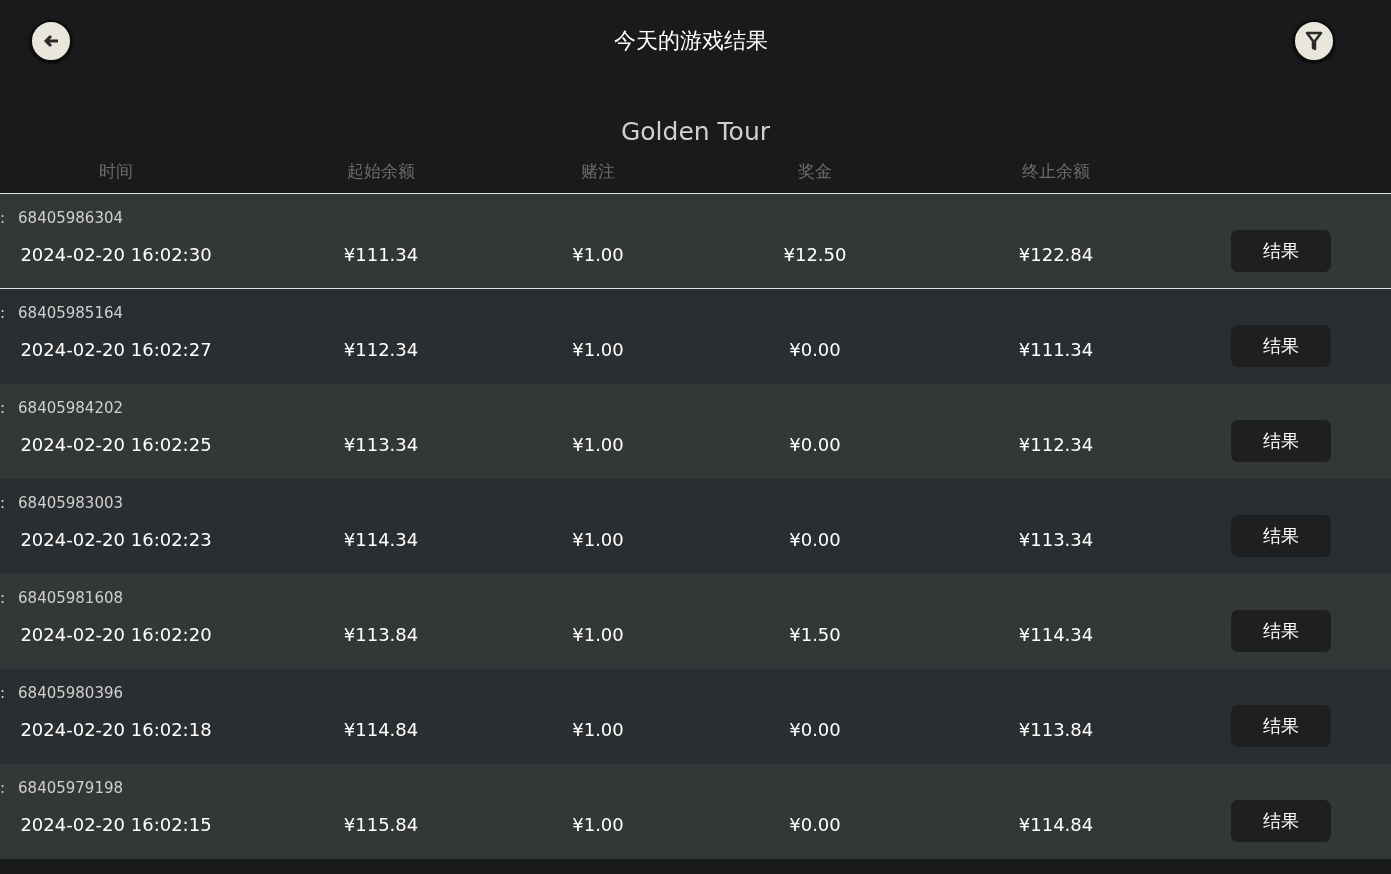 The width and height of the screenshot is (1391, 874). I want to click on column-header: 起始余额, so click(381, 171).